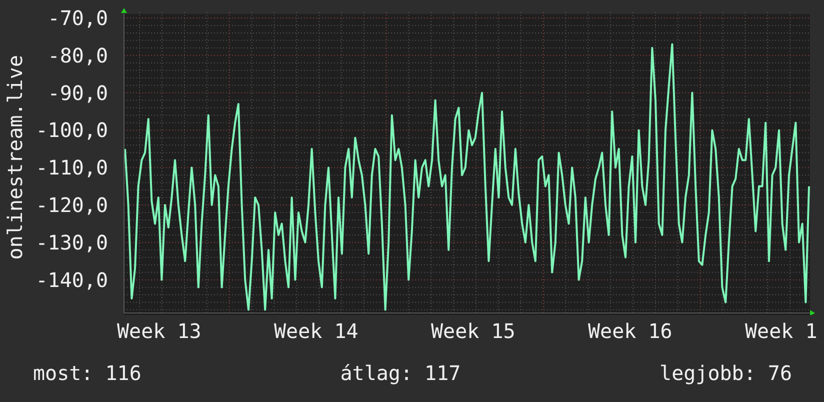  What do you see at coordinates (630, 331) in the screenshot?
I see `axis-tick-label: Week 16` at bounding box center [630, 331].